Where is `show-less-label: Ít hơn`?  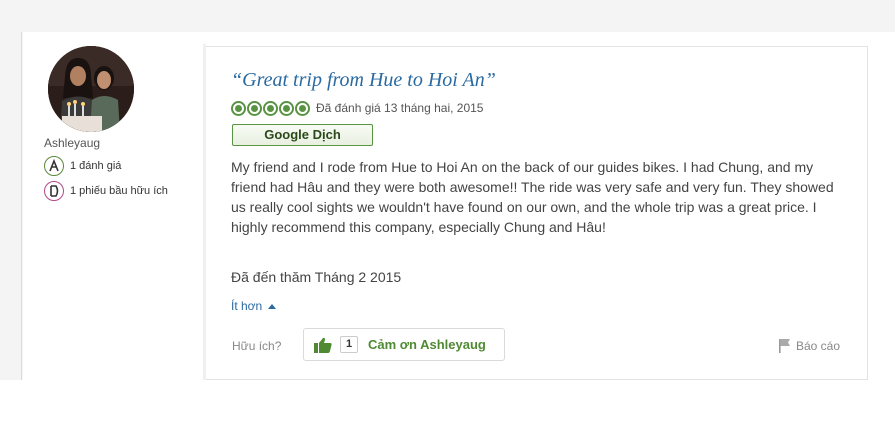 show-less-label: Ít hơn is located at coordinates (247, 306).